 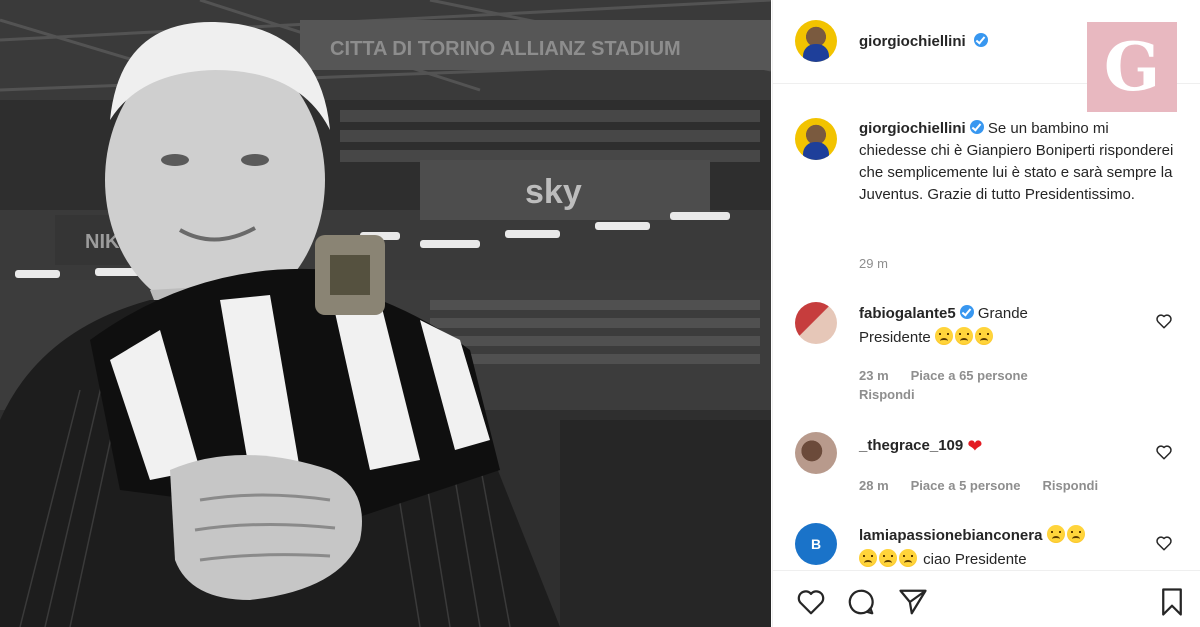 What do you see at coordinates (895, 337) in the screenshot?
I see `comment-text-b: Presidente` at bounding box center [895, 337].